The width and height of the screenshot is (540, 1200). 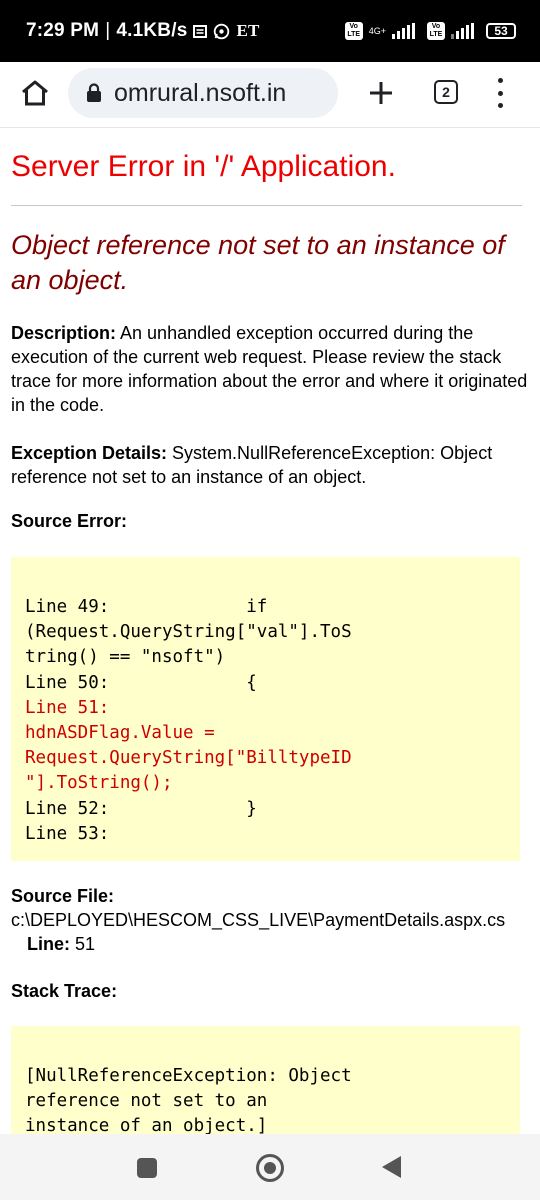 I want to click on network-type: 4G+, so click(x=377, y=30).